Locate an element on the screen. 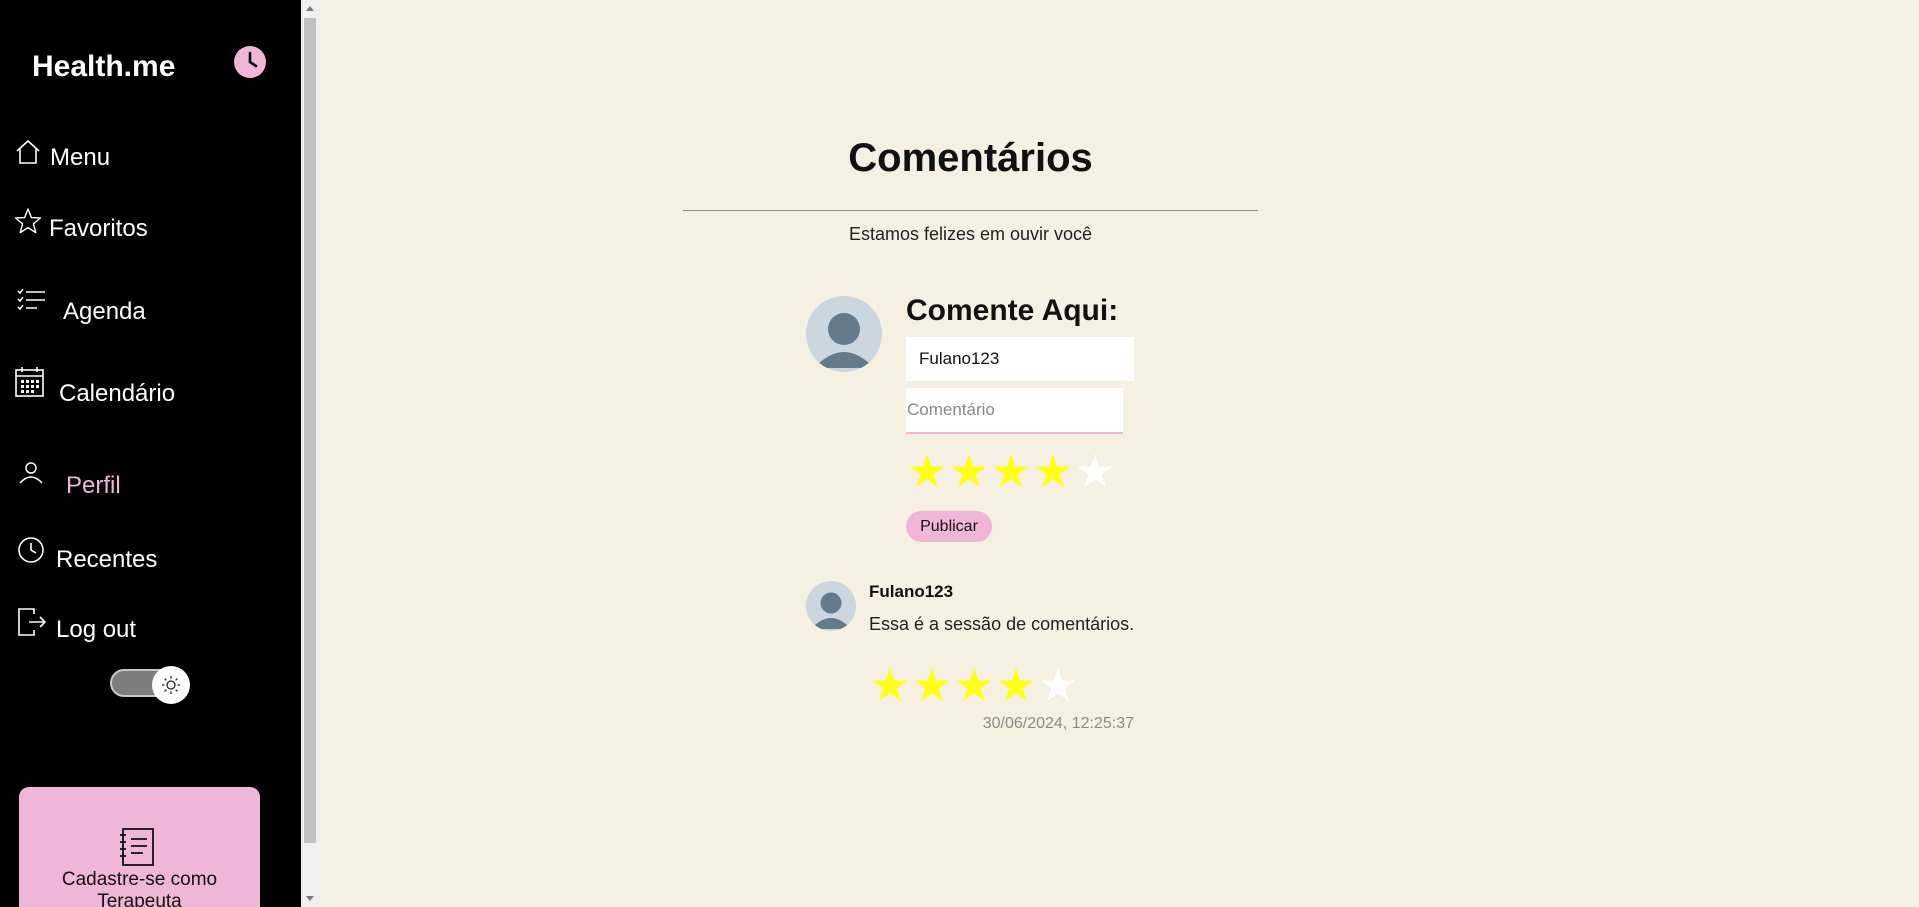  logout-icon is located at coordinates (32, 622).